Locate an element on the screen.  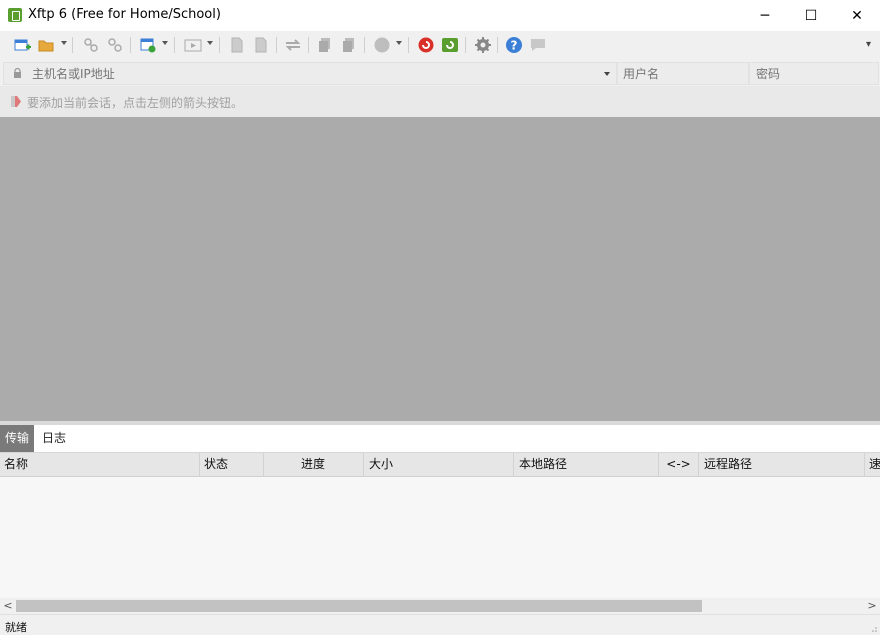
column-status: 状态 is located at coordinates (232, 464).